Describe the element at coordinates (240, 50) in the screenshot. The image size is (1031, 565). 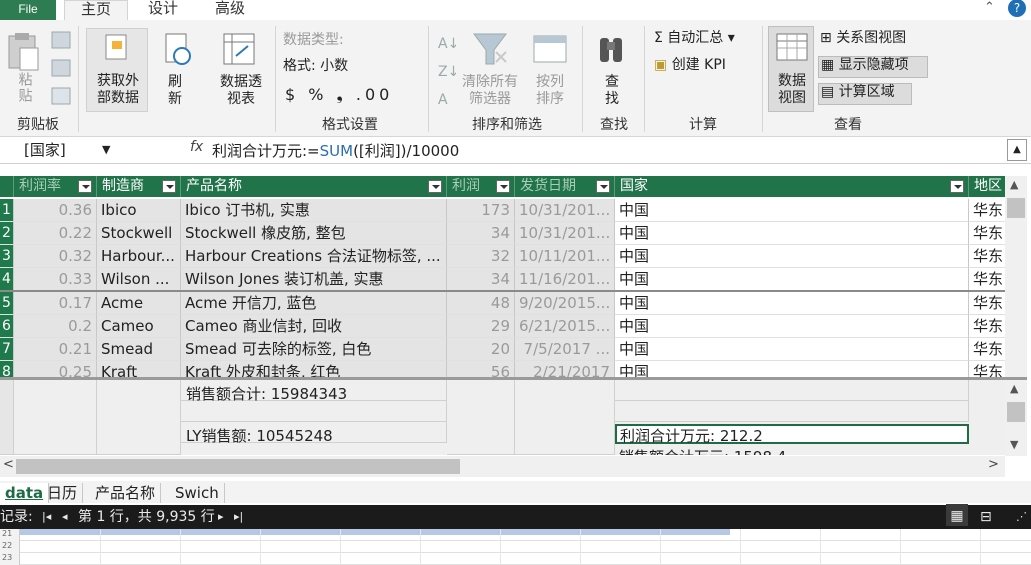
I see `pivot-table-icon` at that location.